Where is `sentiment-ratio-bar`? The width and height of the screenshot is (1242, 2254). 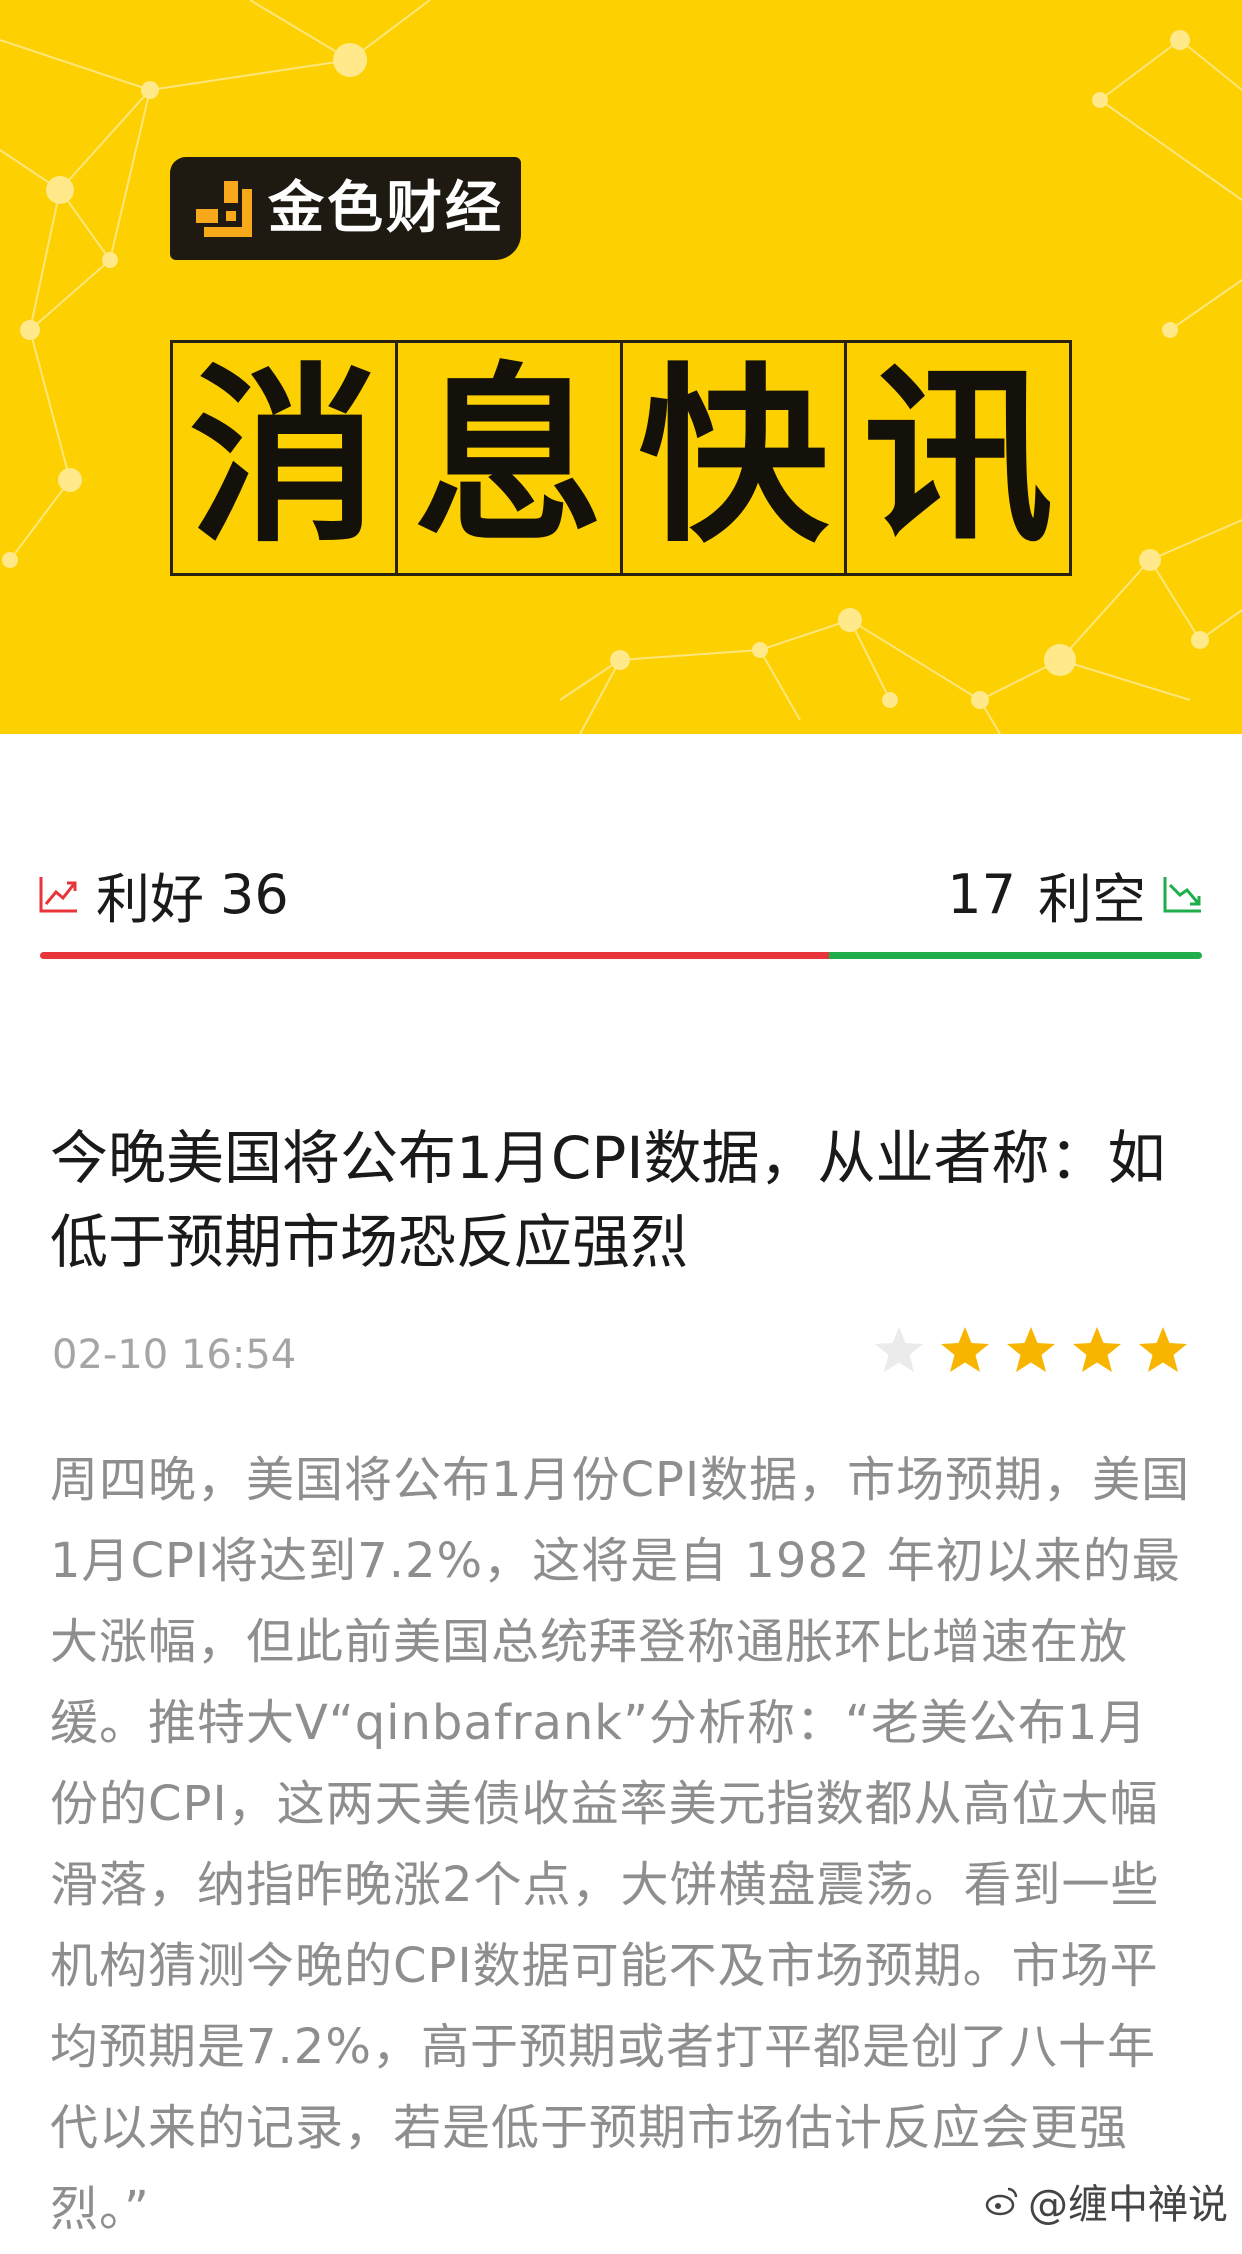
sentiment-ratio-bar is located at coordinates (621, 955).